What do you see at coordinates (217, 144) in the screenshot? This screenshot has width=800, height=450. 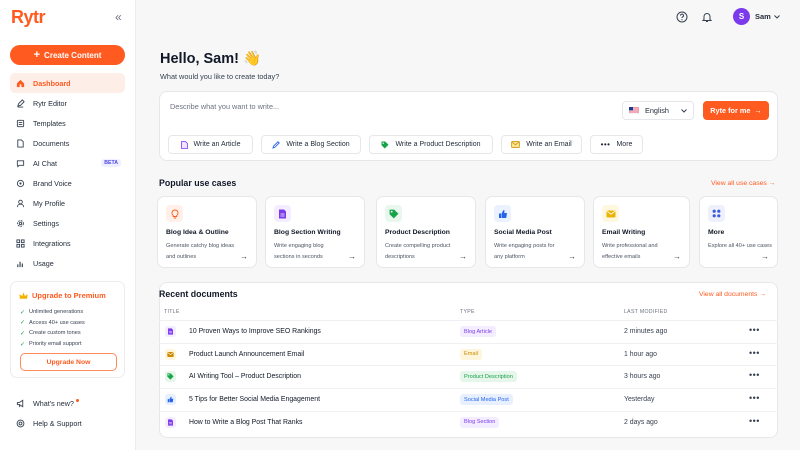 I see `chip-label: Write an Article` at bounding box center [217, 144].